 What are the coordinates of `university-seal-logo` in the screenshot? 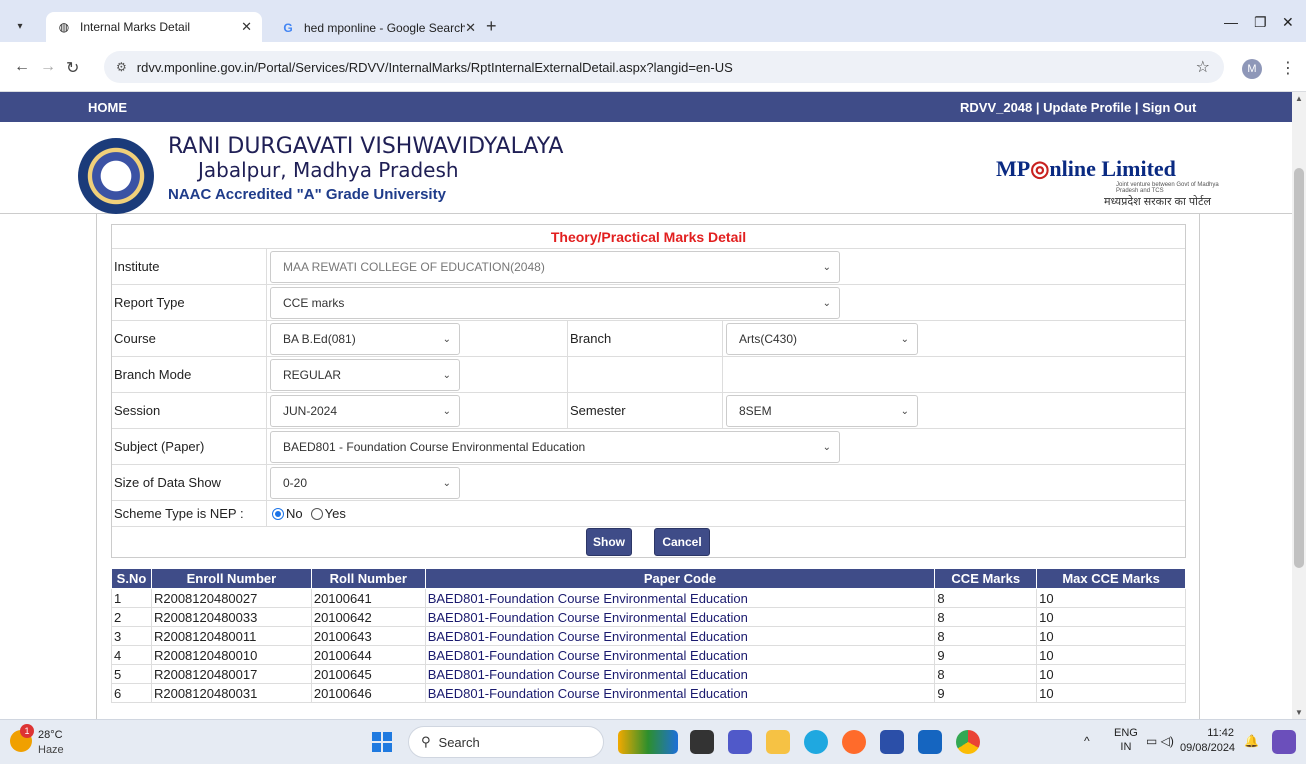 It's located at (116, 176).